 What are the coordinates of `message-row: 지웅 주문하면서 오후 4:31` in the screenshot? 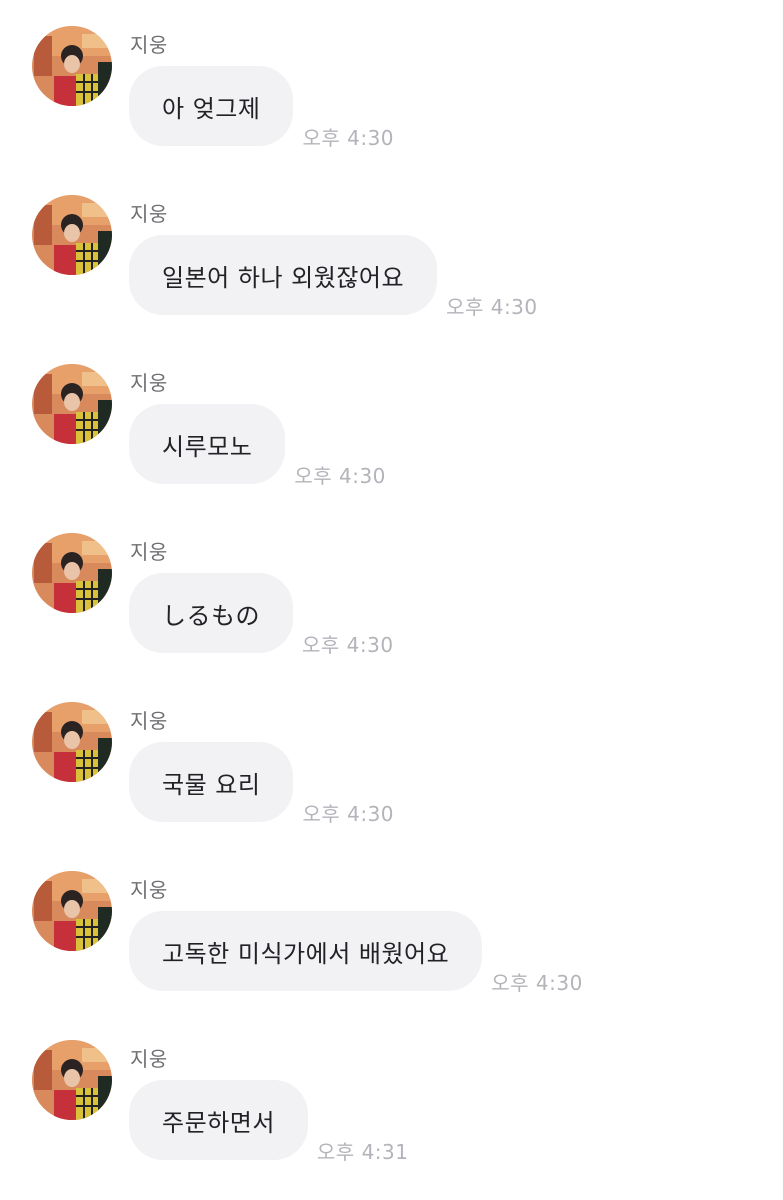 It's located at (391, 1098).